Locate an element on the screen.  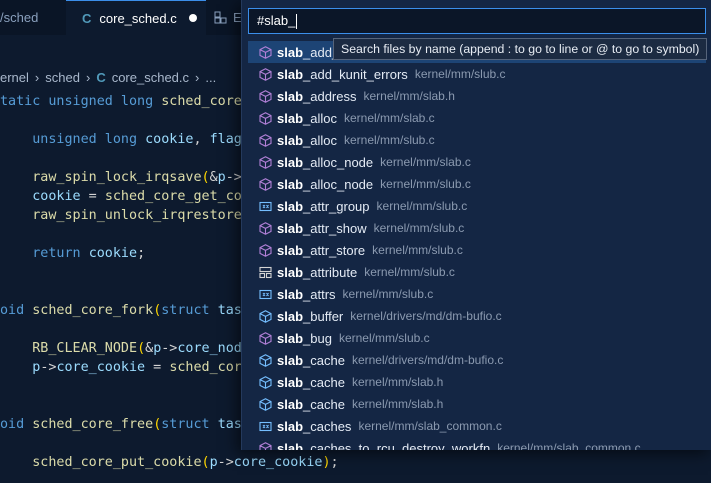
quick-open-input: #slab_ is located at coordinates (477, 21).